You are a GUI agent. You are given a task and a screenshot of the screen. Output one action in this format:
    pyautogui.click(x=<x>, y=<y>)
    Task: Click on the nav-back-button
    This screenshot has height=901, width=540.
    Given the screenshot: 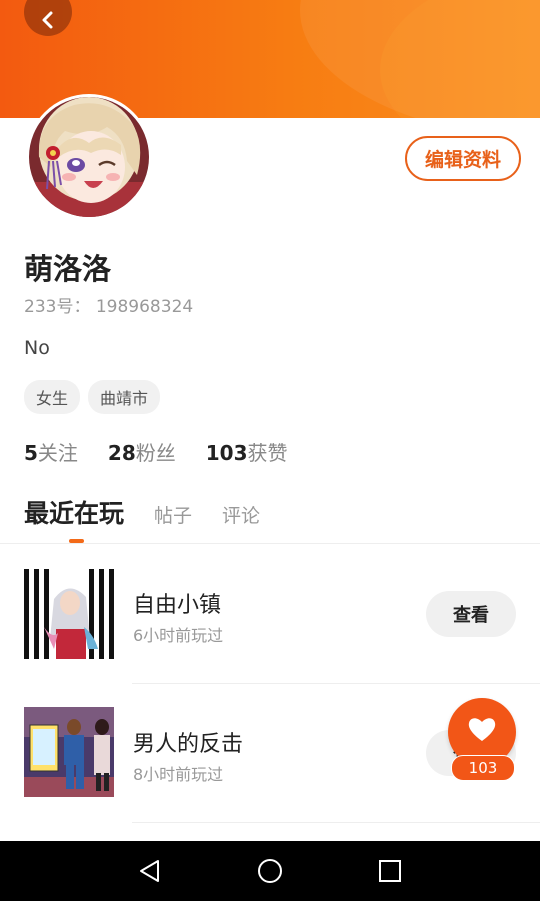 What is the action you would take?
    pyautogui.click(x=150, y=871)
    